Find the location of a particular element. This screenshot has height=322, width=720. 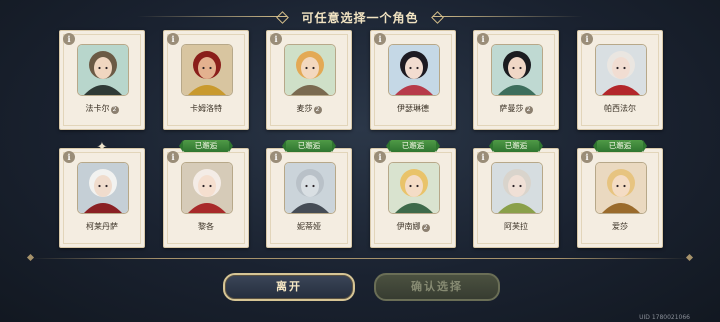

character-name-text: 萨曼莎 is located at coordinates (511, 108).